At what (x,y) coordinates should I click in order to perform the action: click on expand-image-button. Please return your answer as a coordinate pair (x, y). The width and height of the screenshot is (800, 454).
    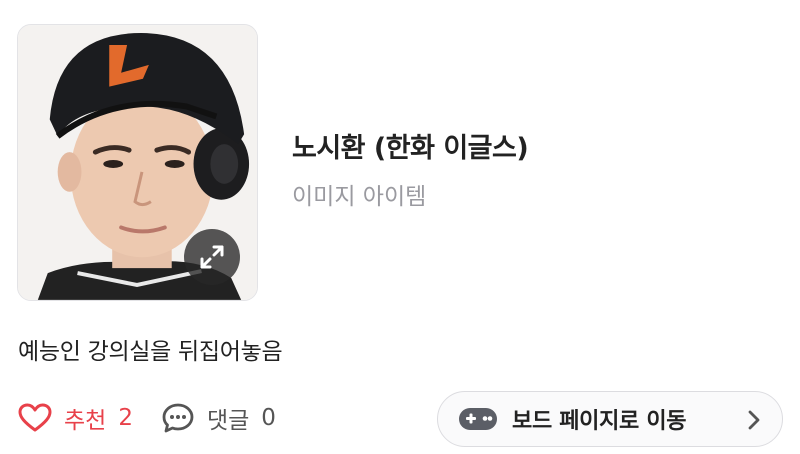
    Looking at the image, I should click on (212, 257).